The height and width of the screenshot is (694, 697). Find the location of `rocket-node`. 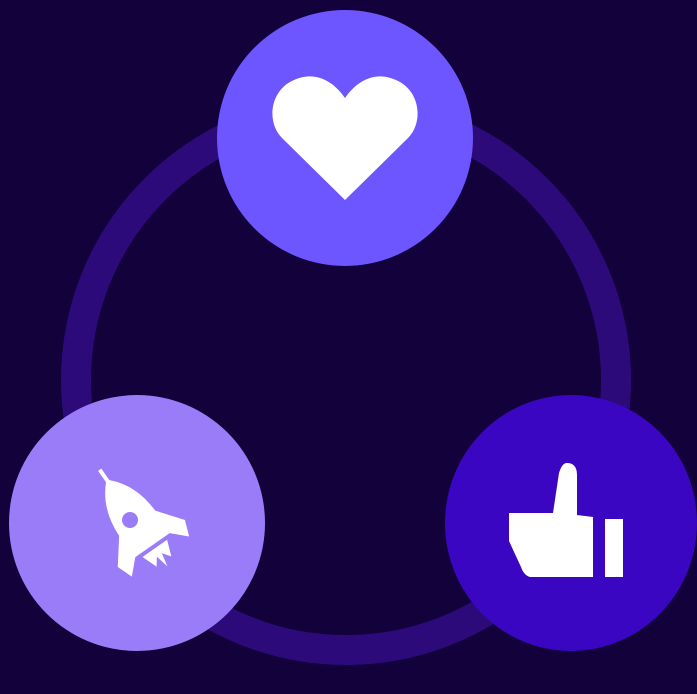

rocket-node is located at coordinates (137, 523).